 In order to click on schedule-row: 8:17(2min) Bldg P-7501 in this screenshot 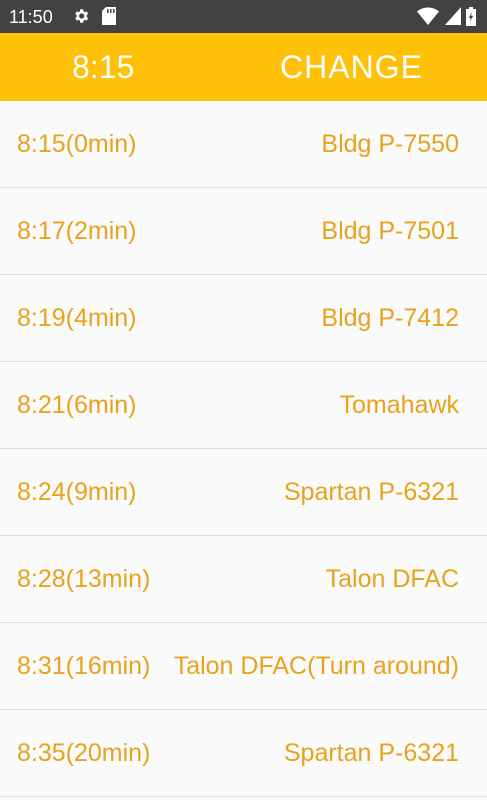, I will do `click(243, 231)`.